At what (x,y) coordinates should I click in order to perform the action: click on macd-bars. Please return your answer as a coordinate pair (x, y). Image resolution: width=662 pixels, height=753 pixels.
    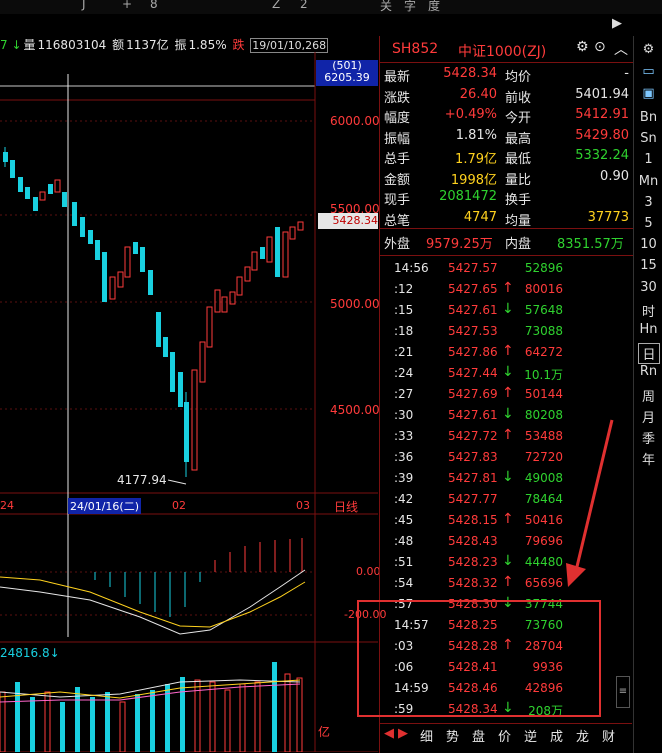
    Looking at the image, I should click on (153, 586).